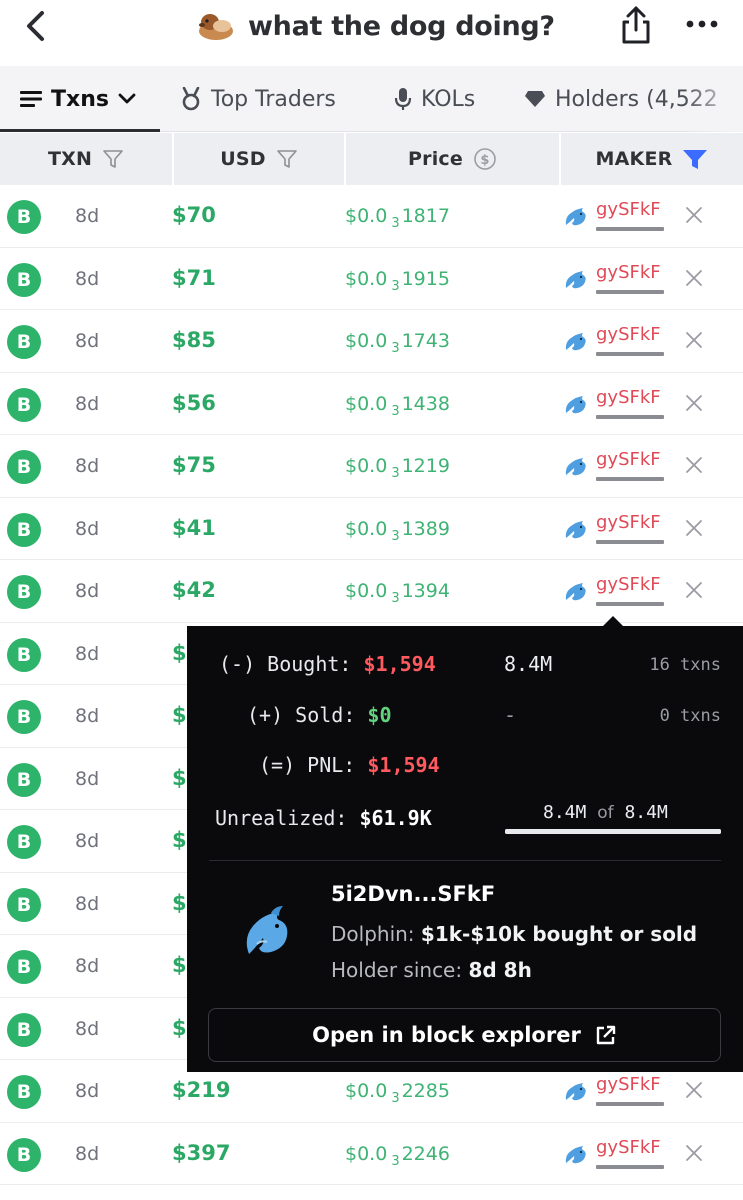  Describe the element at coordinates (194, 340) in the screenshot. I see `usd-amount: $85` at that location.